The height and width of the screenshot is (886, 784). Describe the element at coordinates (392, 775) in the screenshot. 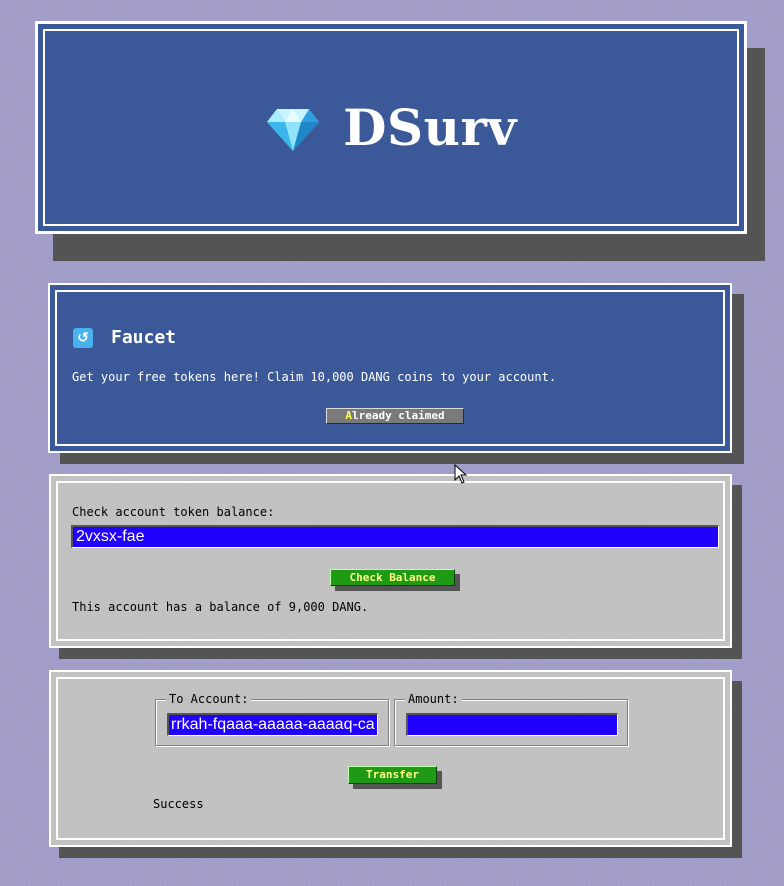

I see `transfer-button: Transfer` at that location.